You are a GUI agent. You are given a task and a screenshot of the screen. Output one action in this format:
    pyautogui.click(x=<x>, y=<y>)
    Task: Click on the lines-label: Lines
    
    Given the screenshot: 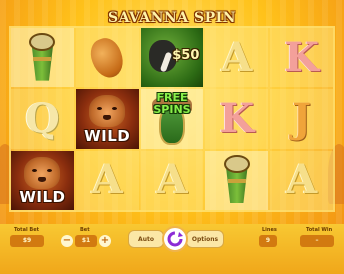 What is the action you would take?
    pyautogui.click(x=269, y=230)
    